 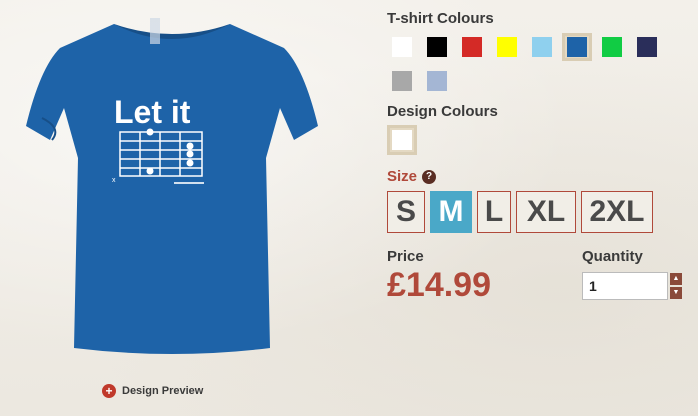 I want to click on tshirt-swatch-navy, so click(x=647, y=47).